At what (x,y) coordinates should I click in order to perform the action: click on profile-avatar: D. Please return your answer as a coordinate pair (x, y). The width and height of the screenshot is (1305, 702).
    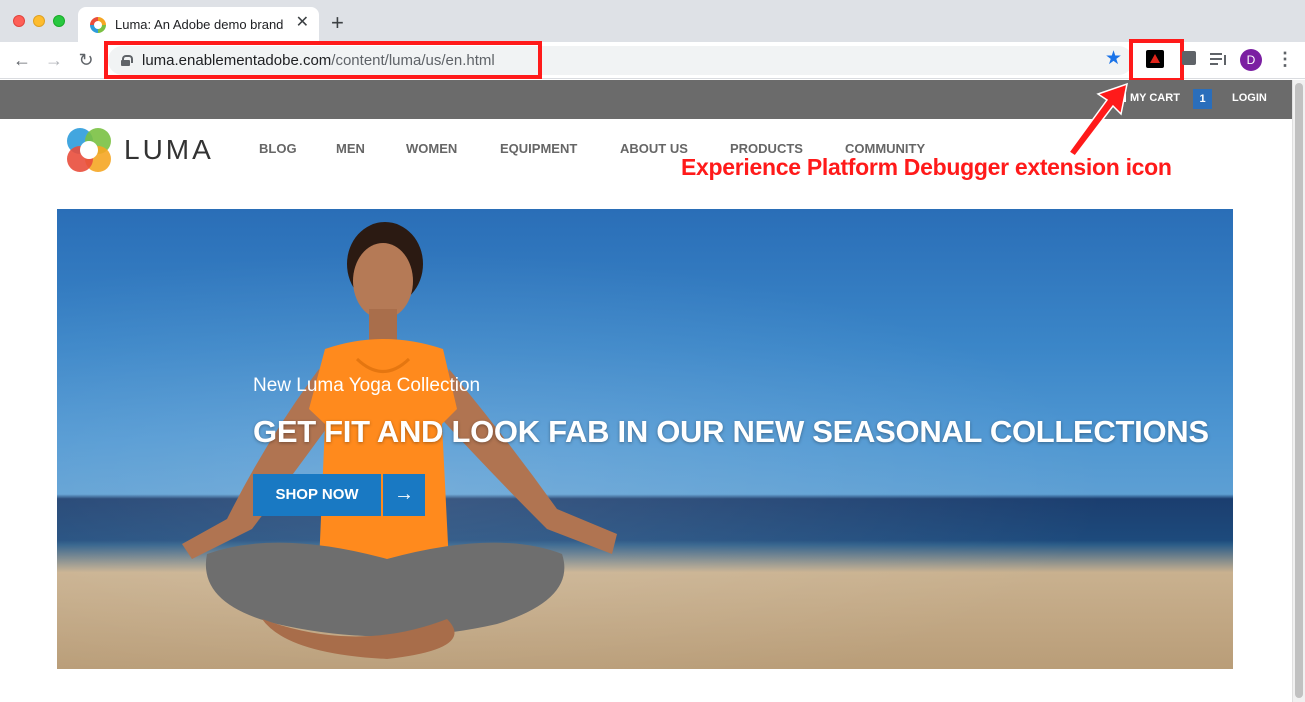
    Looking at the image, I should click on (1251, 60).